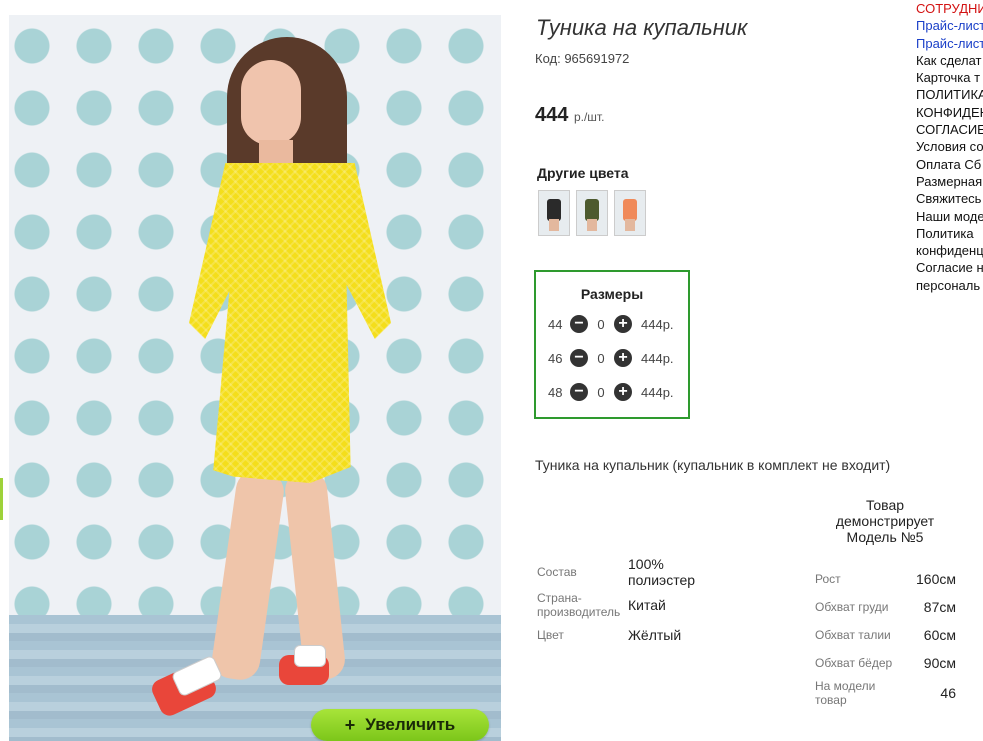 The image size is (983, 741). I want to click on right-sandal-strap, so click(310, 656).